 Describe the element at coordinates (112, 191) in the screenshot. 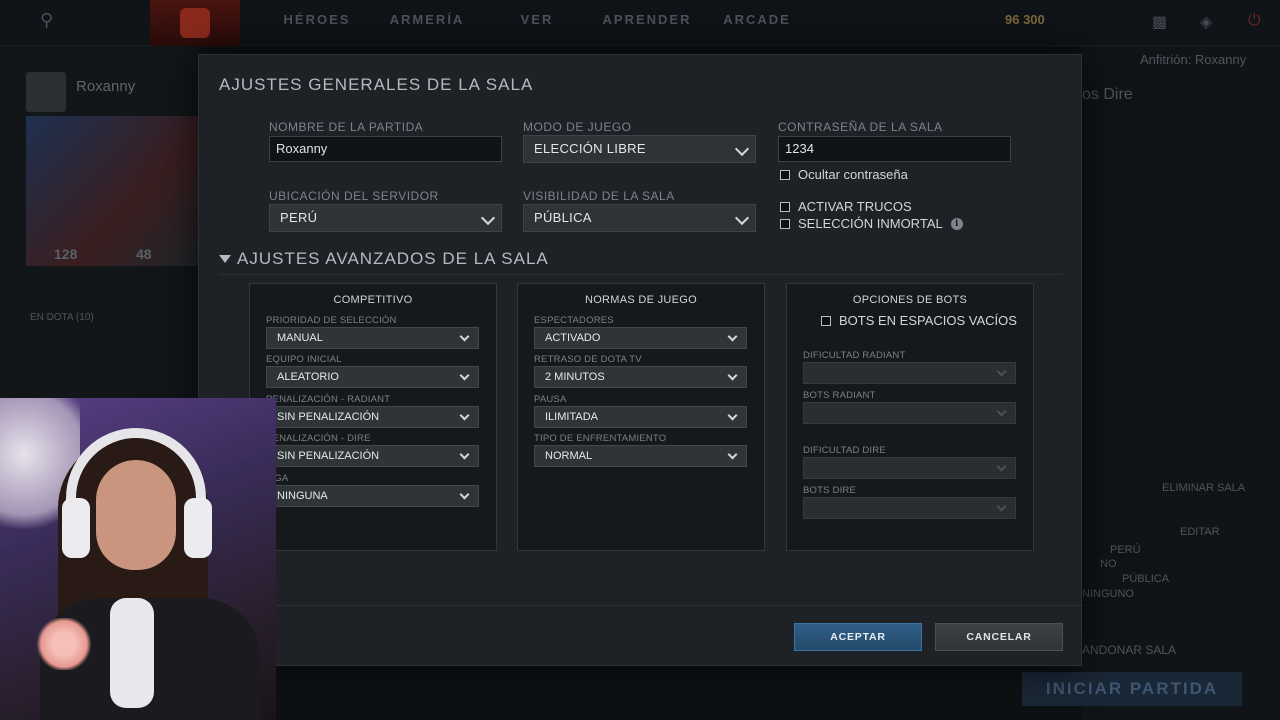

I see `hero-portrait` at that location.